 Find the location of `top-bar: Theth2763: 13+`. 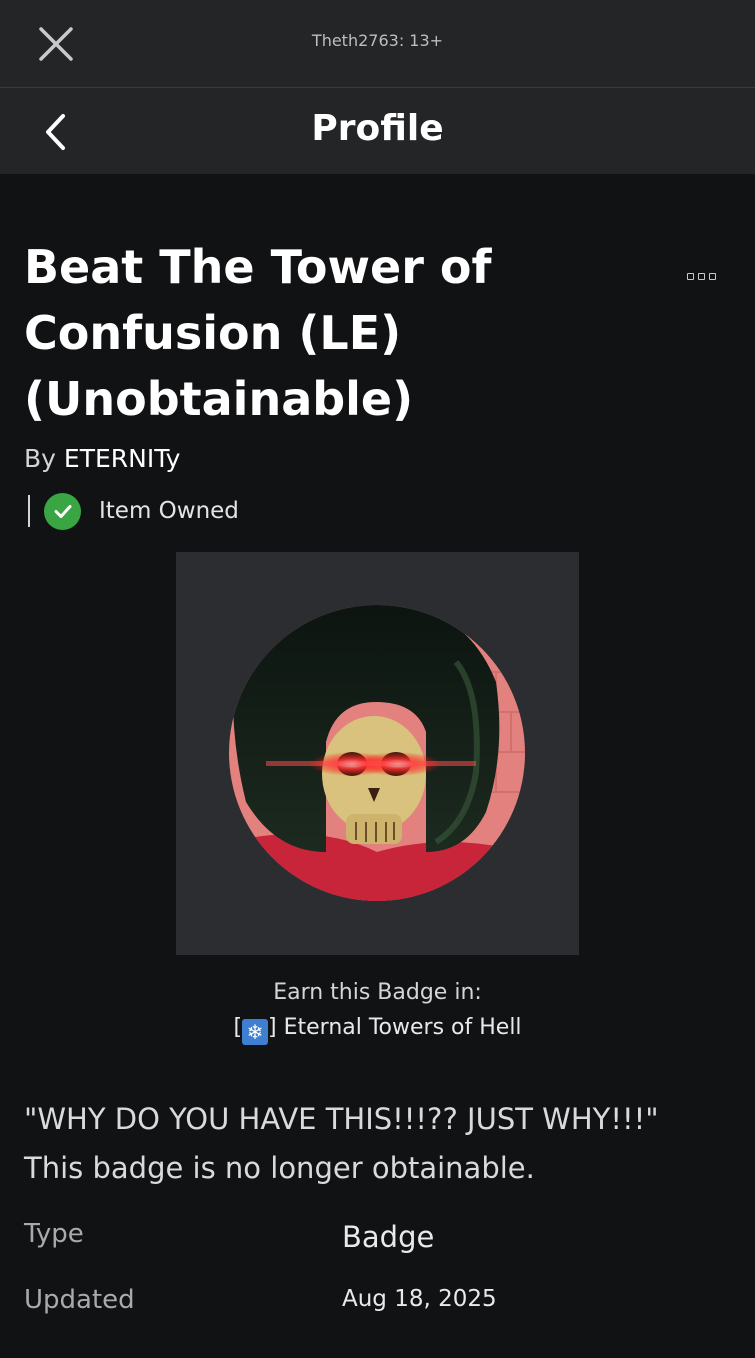

top-bar: Theth2763: 13+ is located at coordinates (377, 44).